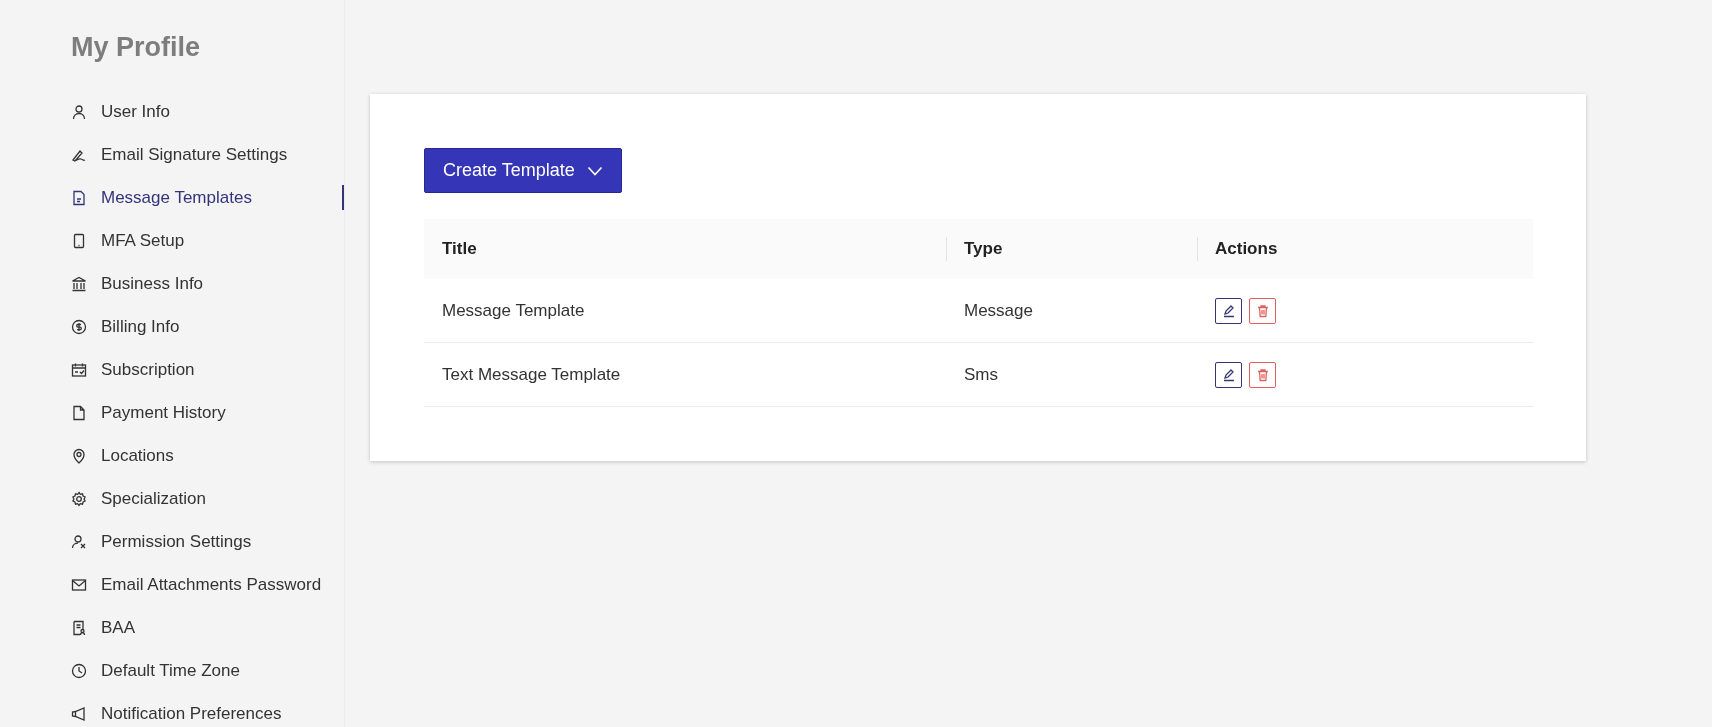 This screenshot has width=1712, height=727. Describe the element at coordinates (79, 627) in the screenshot. I see `report-icon` at that location.